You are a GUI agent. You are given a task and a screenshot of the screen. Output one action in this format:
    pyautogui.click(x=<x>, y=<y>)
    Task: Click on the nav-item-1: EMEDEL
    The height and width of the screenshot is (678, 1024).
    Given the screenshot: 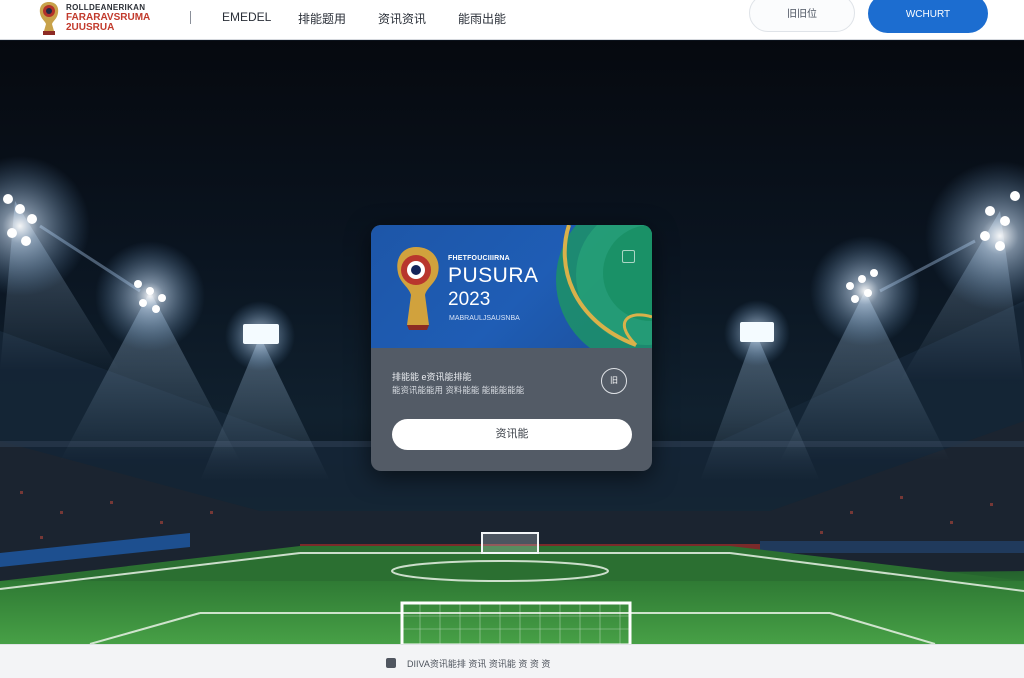 What is the action you would take?
    pyautogui.click(x=246, y=17)
    